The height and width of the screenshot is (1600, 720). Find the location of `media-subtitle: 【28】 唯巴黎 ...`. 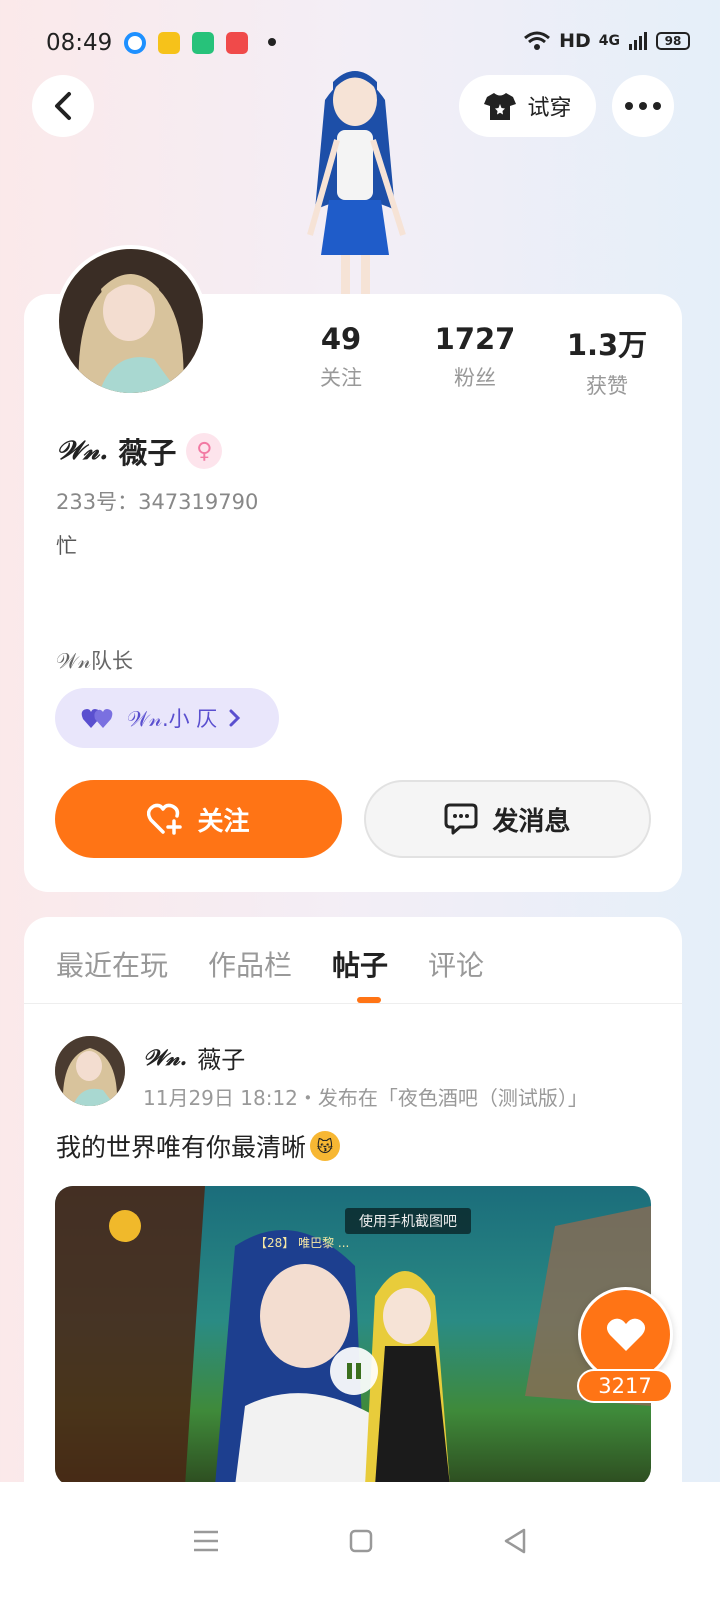

media-subtitle: 【28】 唯巴黎 ... is located at coordinates (302, 1243).